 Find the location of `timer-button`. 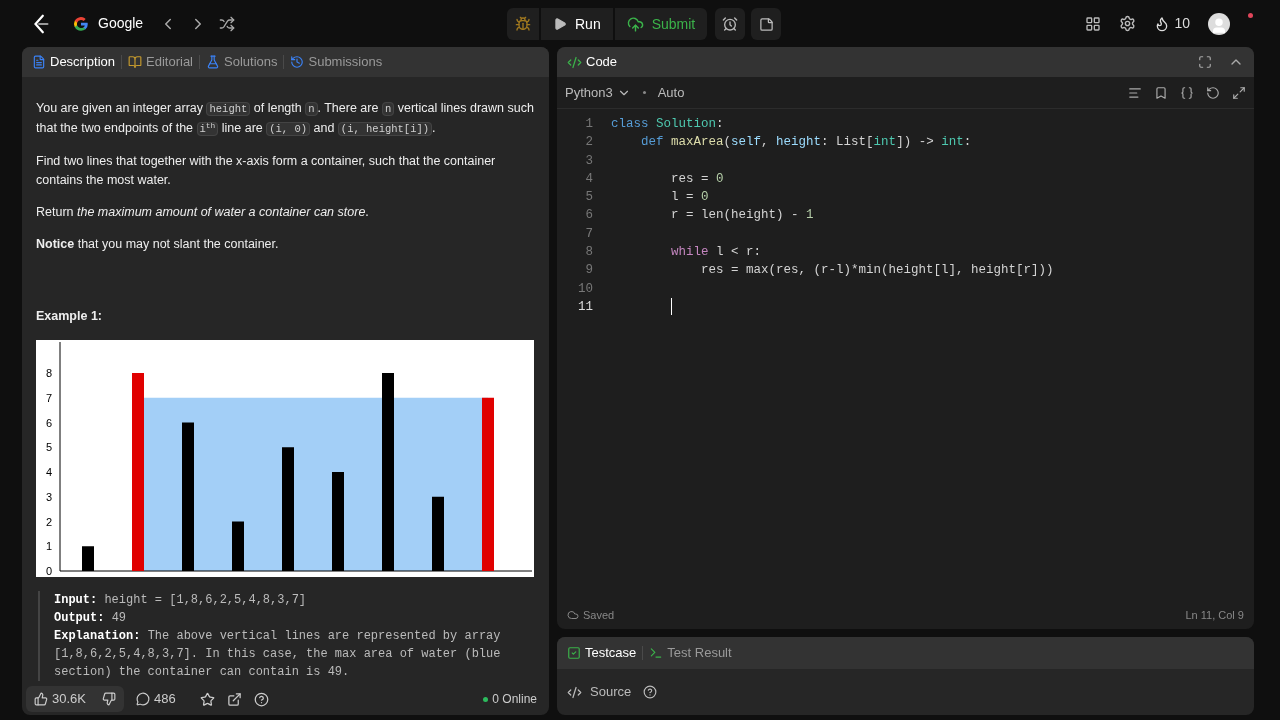

timer-button is located at coordinates (730, 24).